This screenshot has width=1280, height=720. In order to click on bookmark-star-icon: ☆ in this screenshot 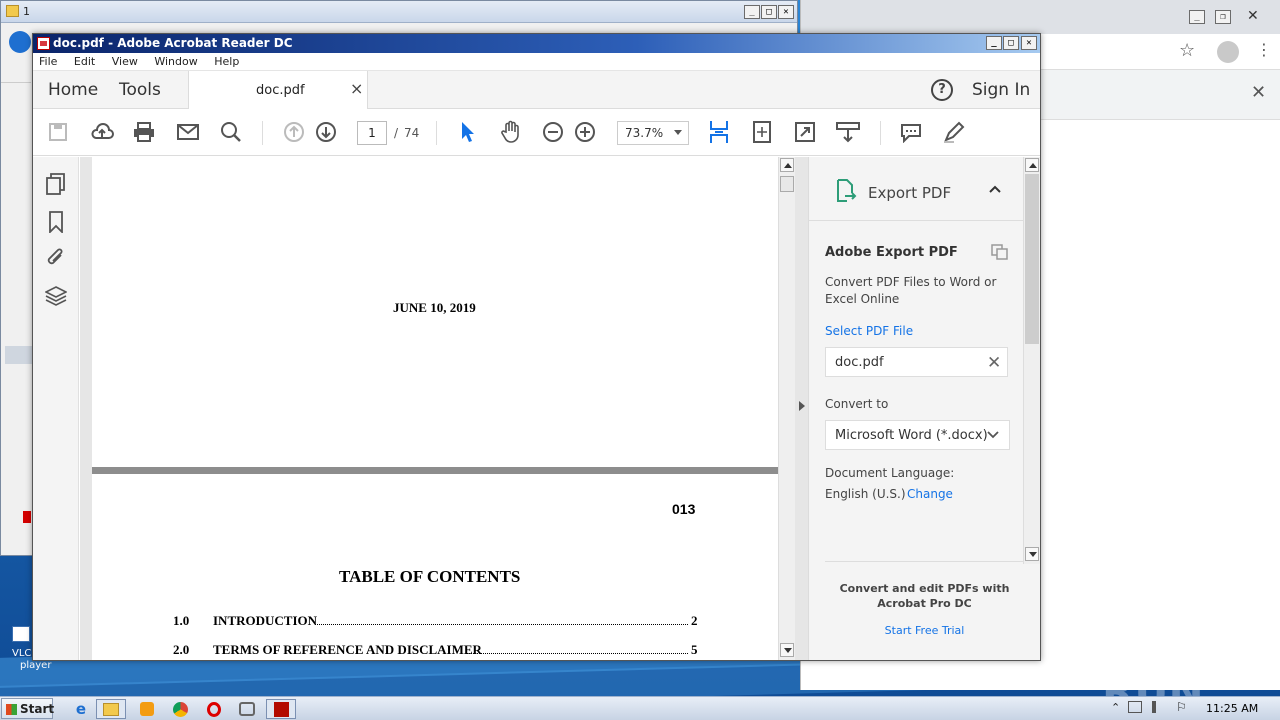, I will do `click(1187, 50)`.